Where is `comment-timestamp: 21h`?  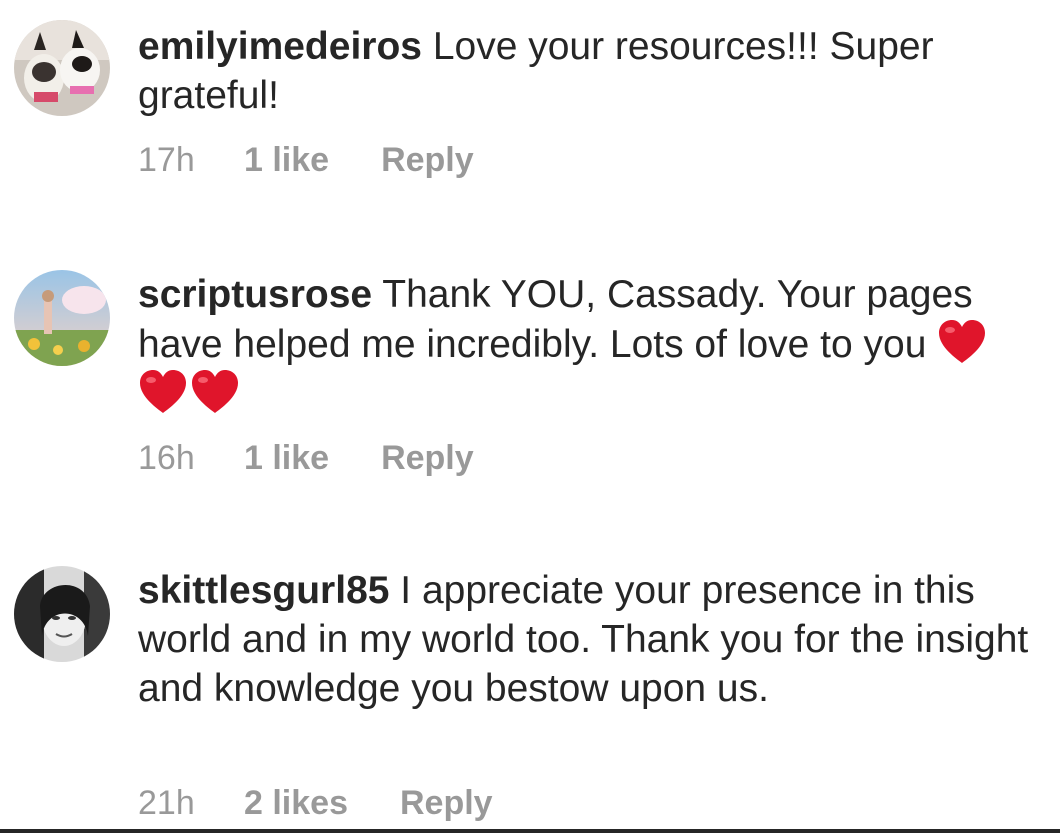 comment-timestamp: 21h is located at coordinates (166, 803).